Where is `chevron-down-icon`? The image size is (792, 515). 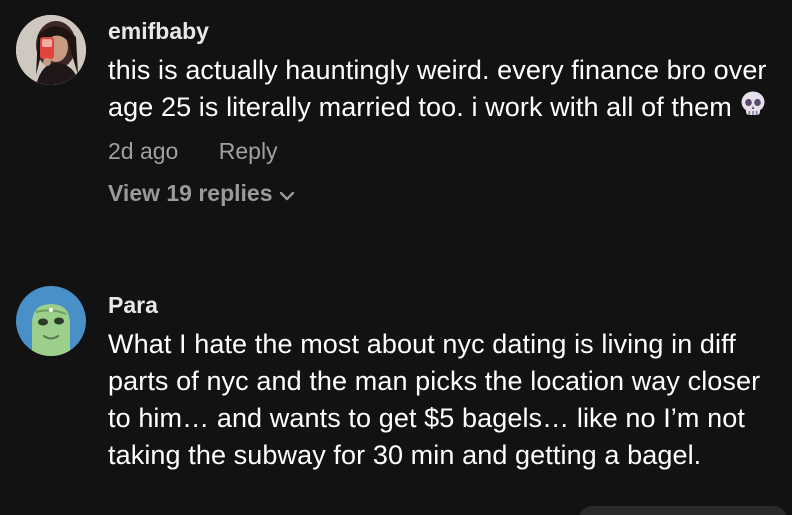
chevron-down-icon is located at coordinates (286, 196).